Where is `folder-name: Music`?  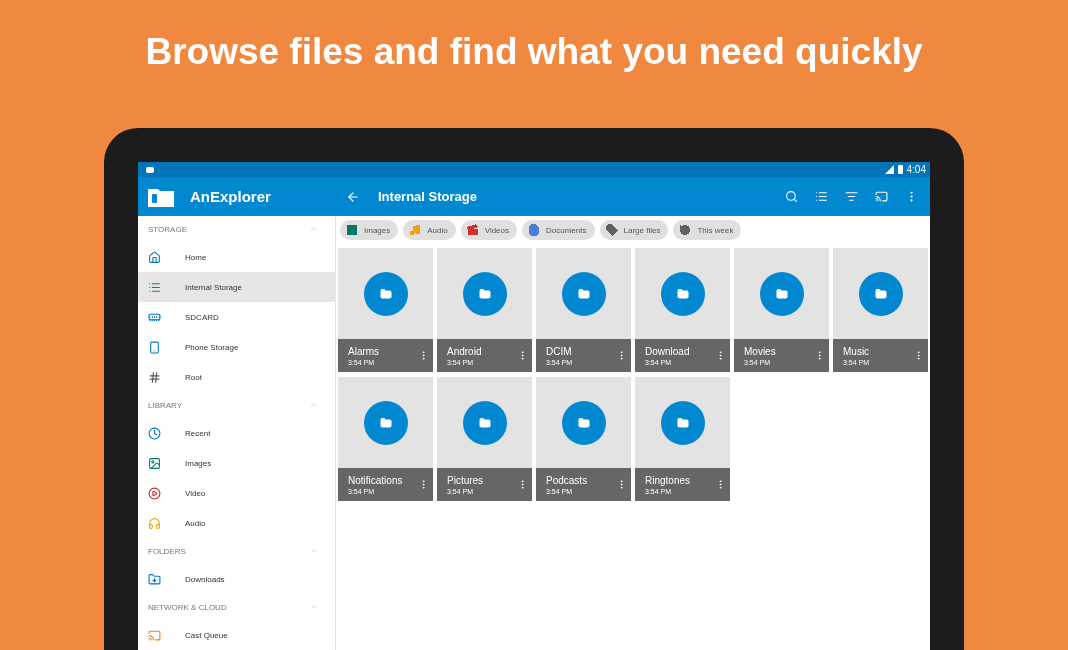
folder-name: Music is located at coordinates (856, 351).